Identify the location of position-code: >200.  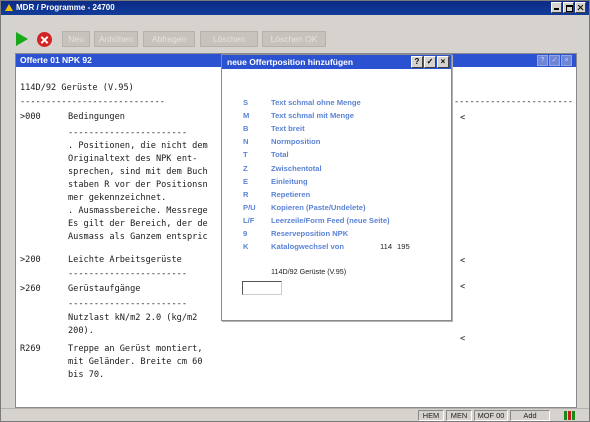
(30, 260).